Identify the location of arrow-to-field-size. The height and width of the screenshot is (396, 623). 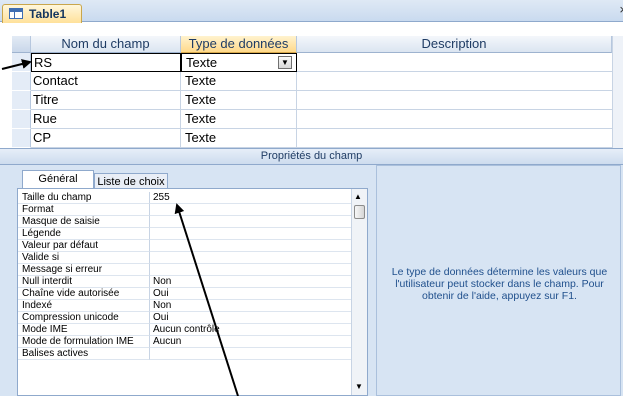
(206, 299).